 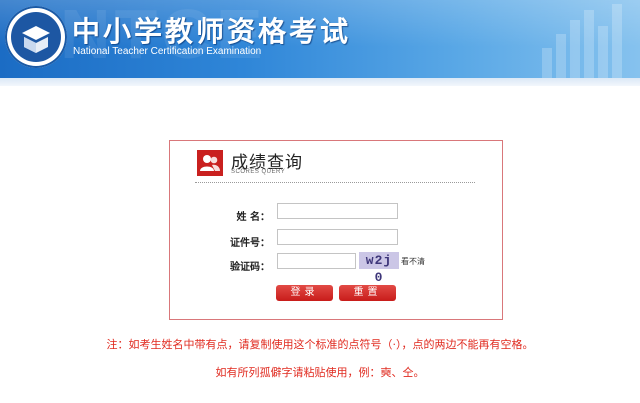 I want to click on book-emblem-icon, so click(x=36, y=37).